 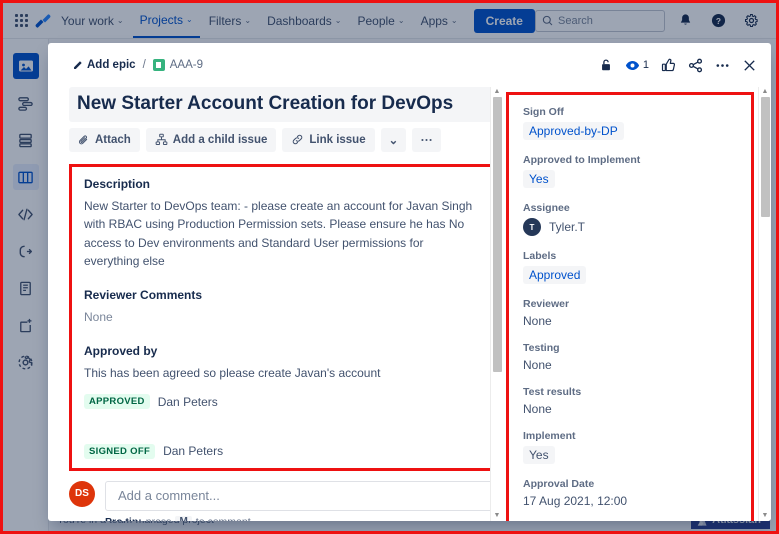 I want to click on sidebar-item-backlog, so click(x=26, y=140).